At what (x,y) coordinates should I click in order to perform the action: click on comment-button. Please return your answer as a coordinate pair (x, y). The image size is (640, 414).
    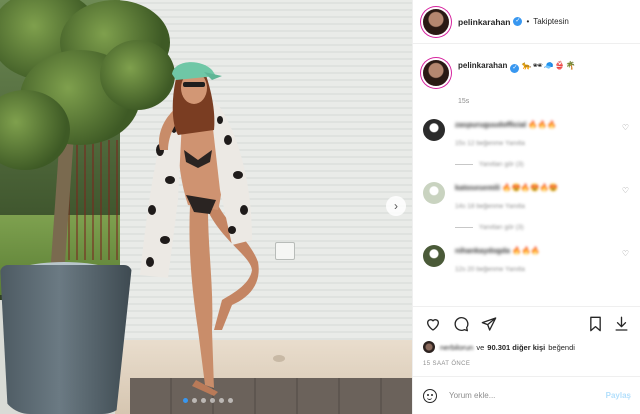
    Looking at the image, I should click on (461, 324).